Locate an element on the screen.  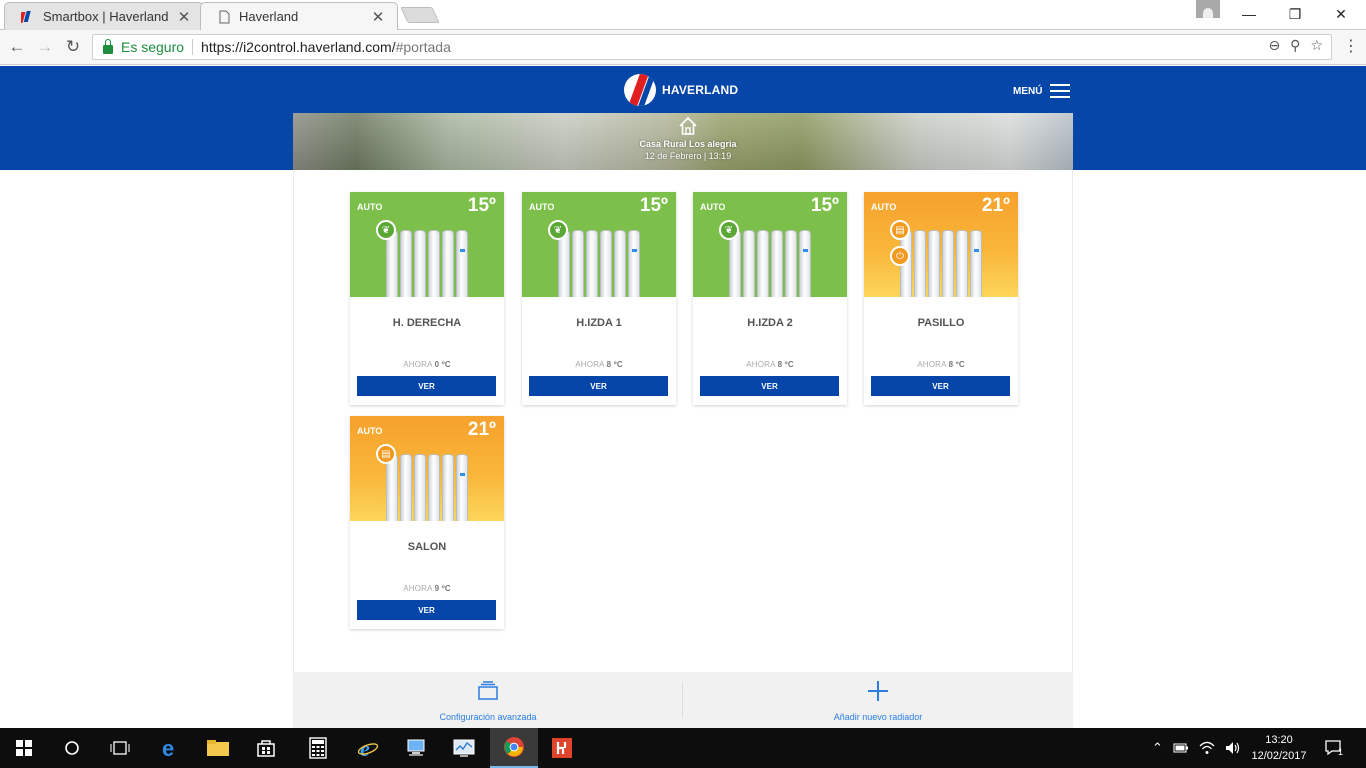
url-path: #portada is located at coordinates (423, 47).